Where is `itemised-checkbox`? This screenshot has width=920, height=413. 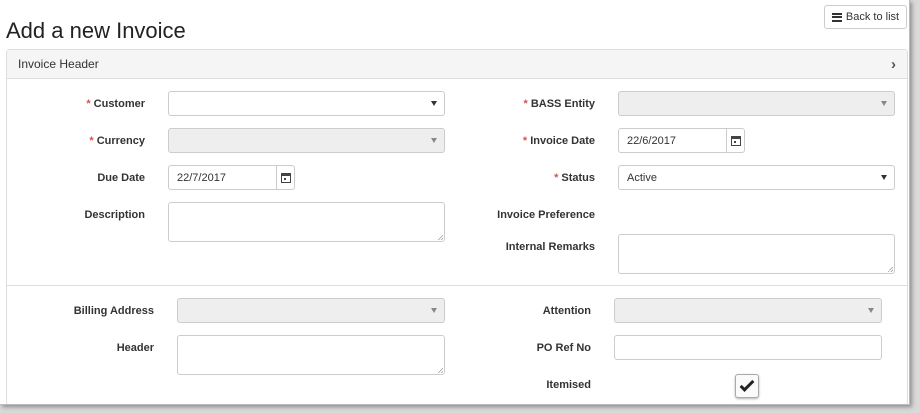 itemised-checkbox is located at coordinates (747, 386).